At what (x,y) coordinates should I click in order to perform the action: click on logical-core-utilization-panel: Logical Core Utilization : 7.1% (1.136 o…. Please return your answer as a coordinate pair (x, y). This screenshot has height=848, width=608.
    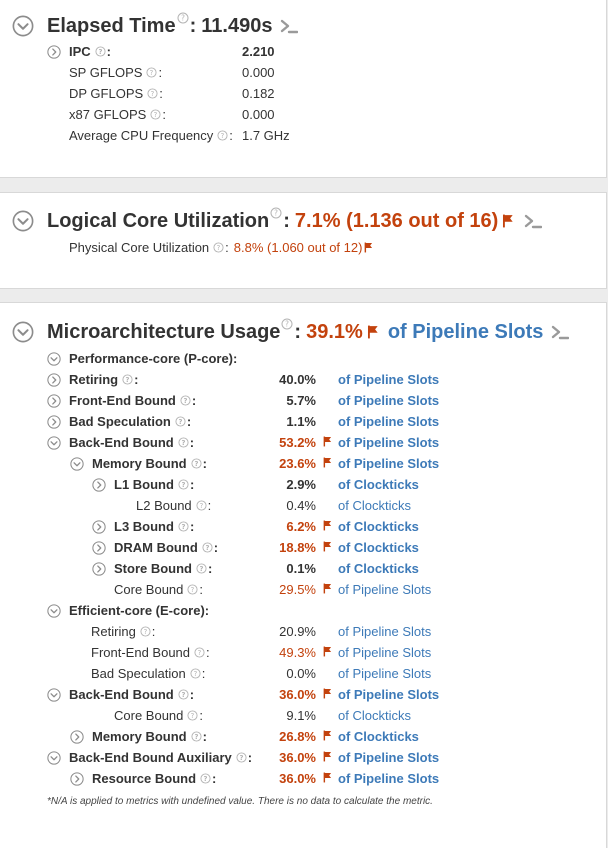
    Looking at the image, I should click on (303, 240).